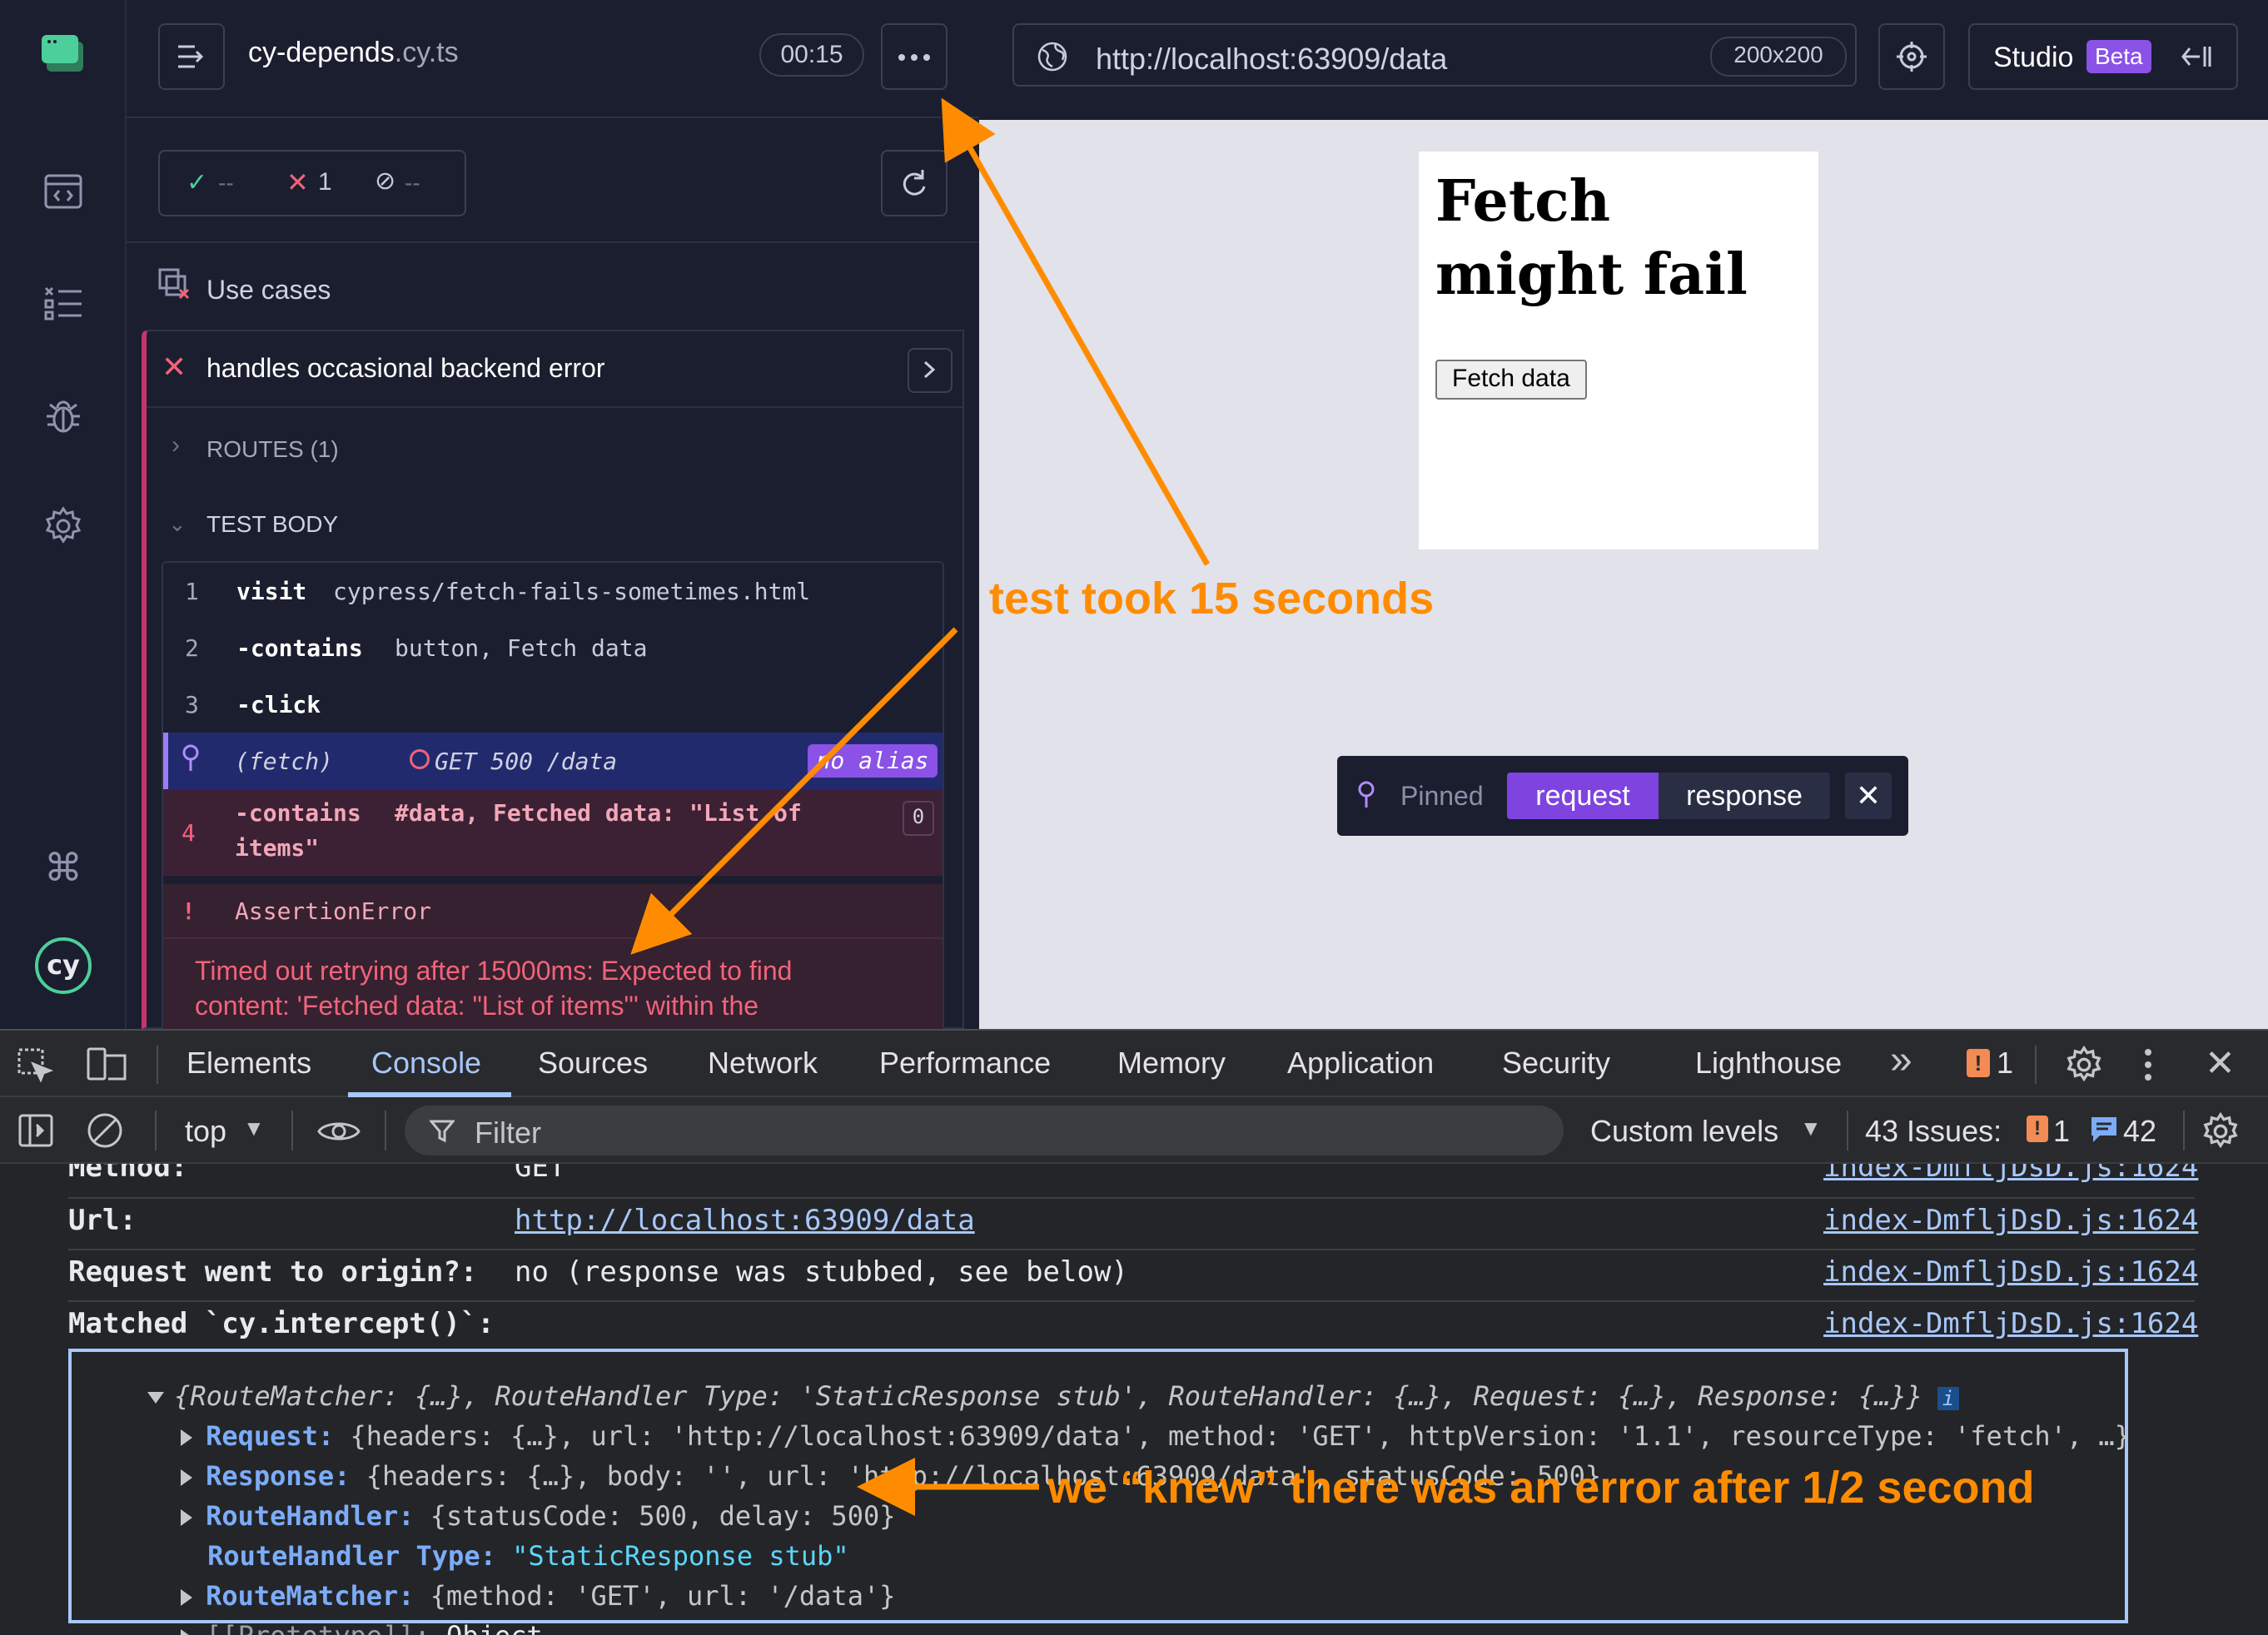  I want to click on tab-application: Application, so click(1361, 1063).